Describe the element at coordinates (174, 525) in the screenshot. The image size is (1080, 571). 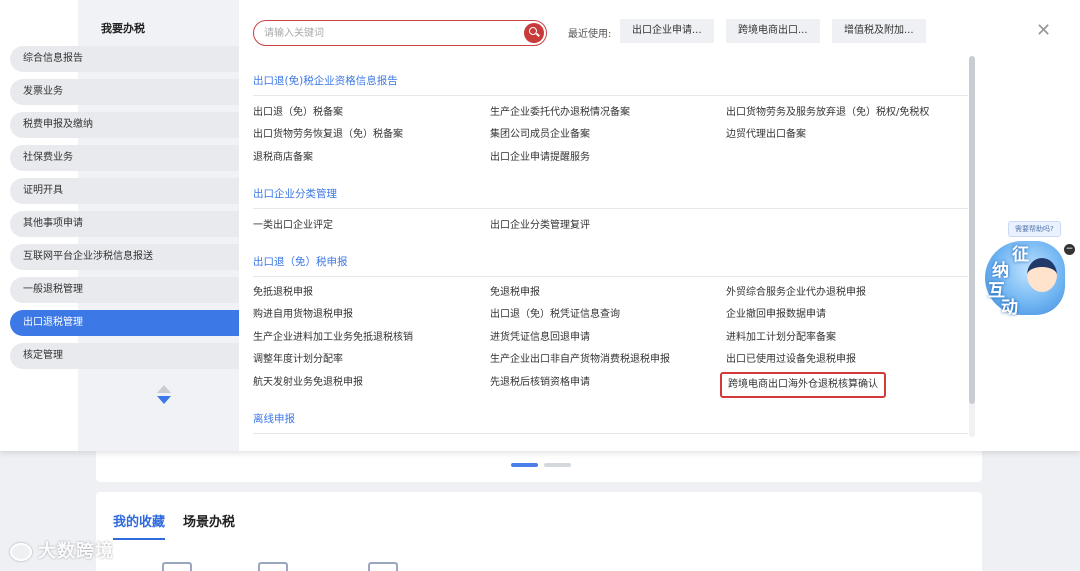
I see `favorites-tabs: 我的收藏 场景办税` at that location.